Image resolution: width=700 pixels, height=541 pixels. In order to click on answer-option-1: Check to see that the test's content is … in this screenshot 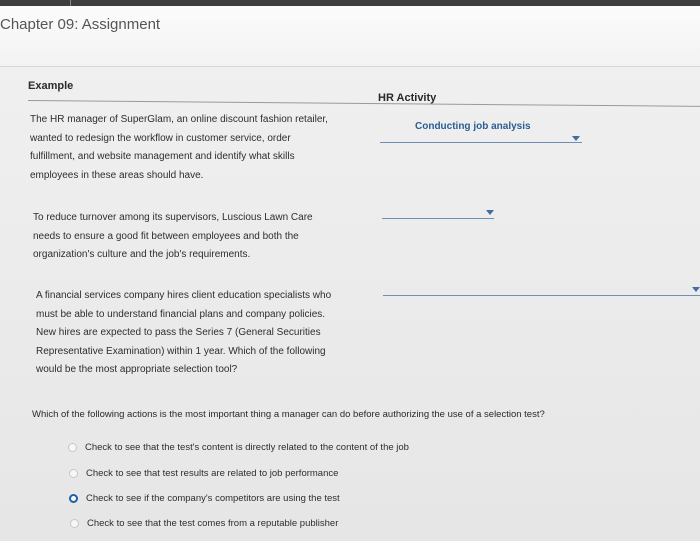, I will do `click(238, 447)`.